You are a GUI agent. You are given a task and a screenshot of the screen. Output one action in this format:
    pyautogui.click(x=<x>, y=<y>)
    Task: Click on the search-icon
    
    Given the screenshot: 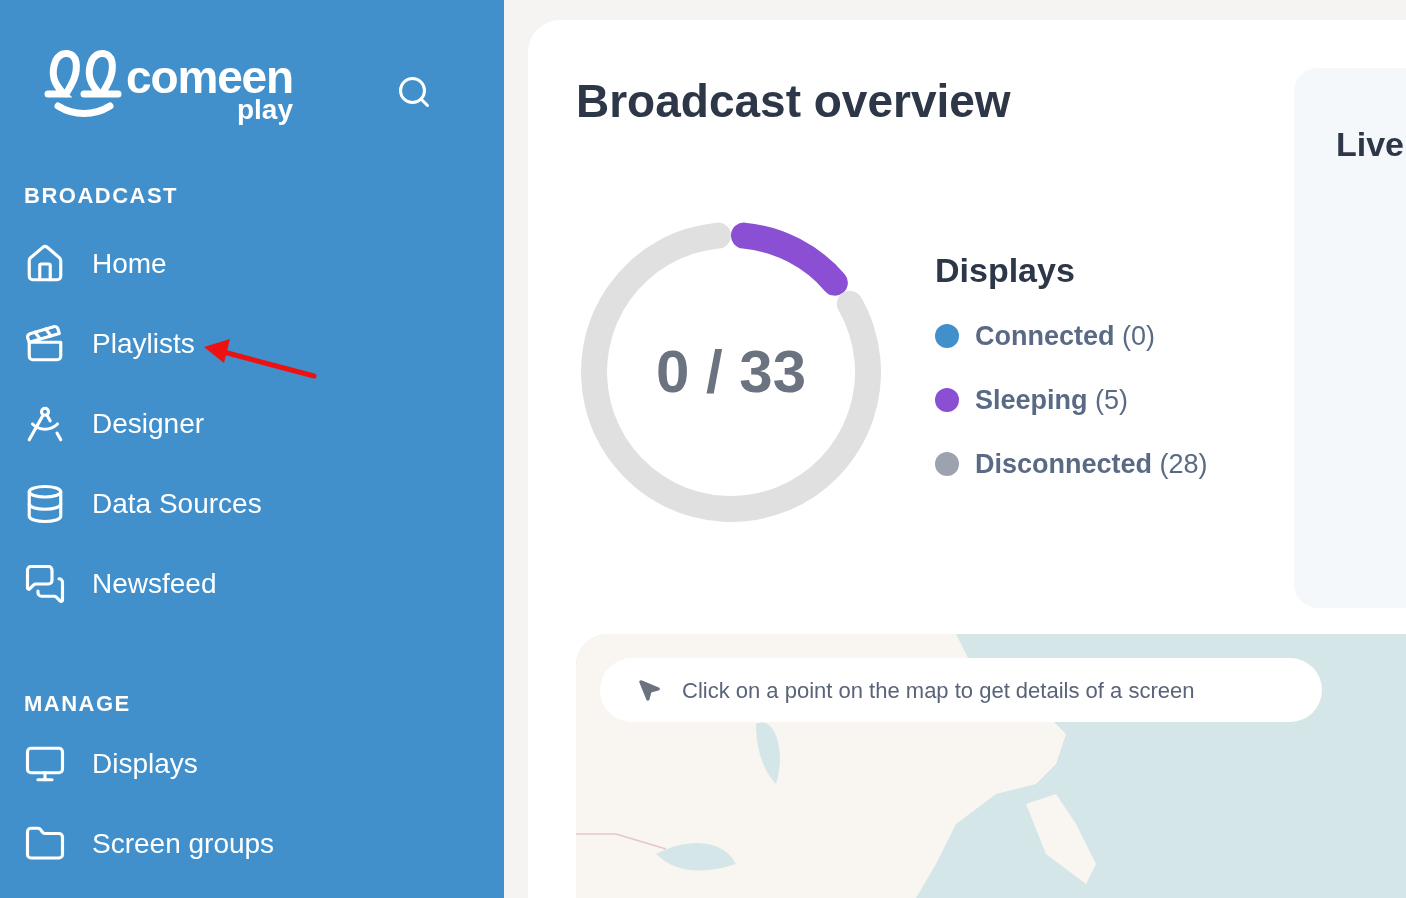 What is the action you would take?
    pyautogui.click(x=414, y=92)
    